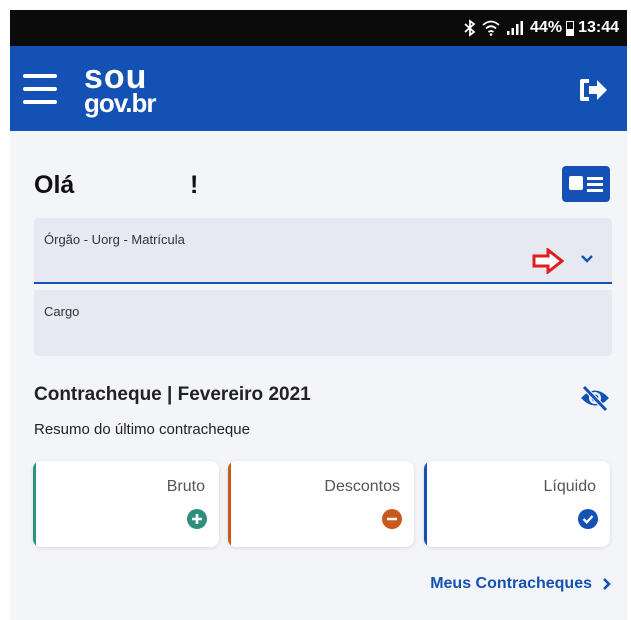  What do you see at coordinates (570, 28) in the screenshot?
I see `battery-icon` at bounding box center [570, 28].